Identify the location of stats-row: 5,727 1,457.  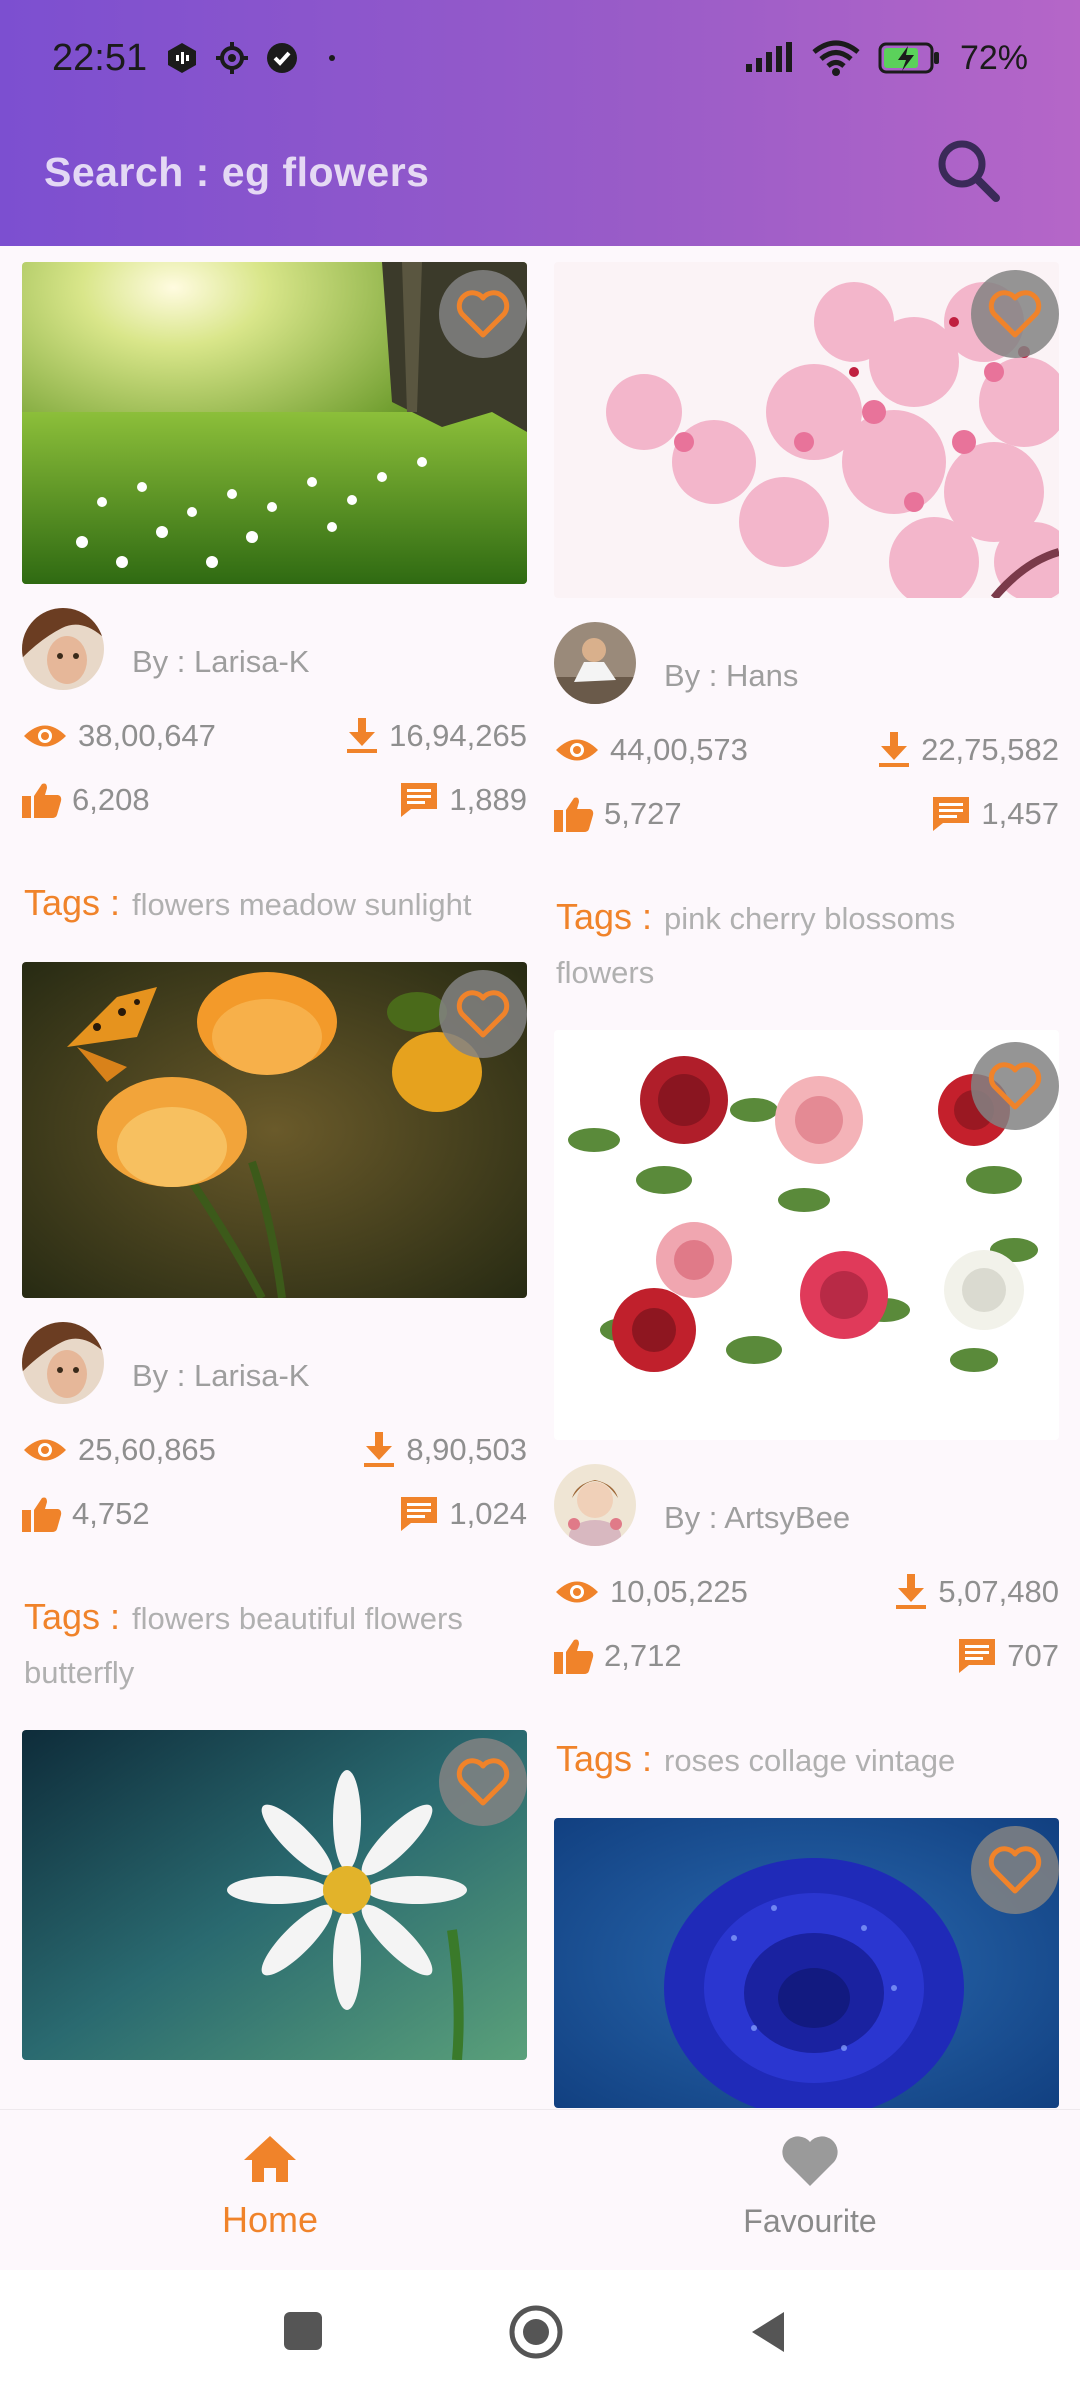
(806, 814).